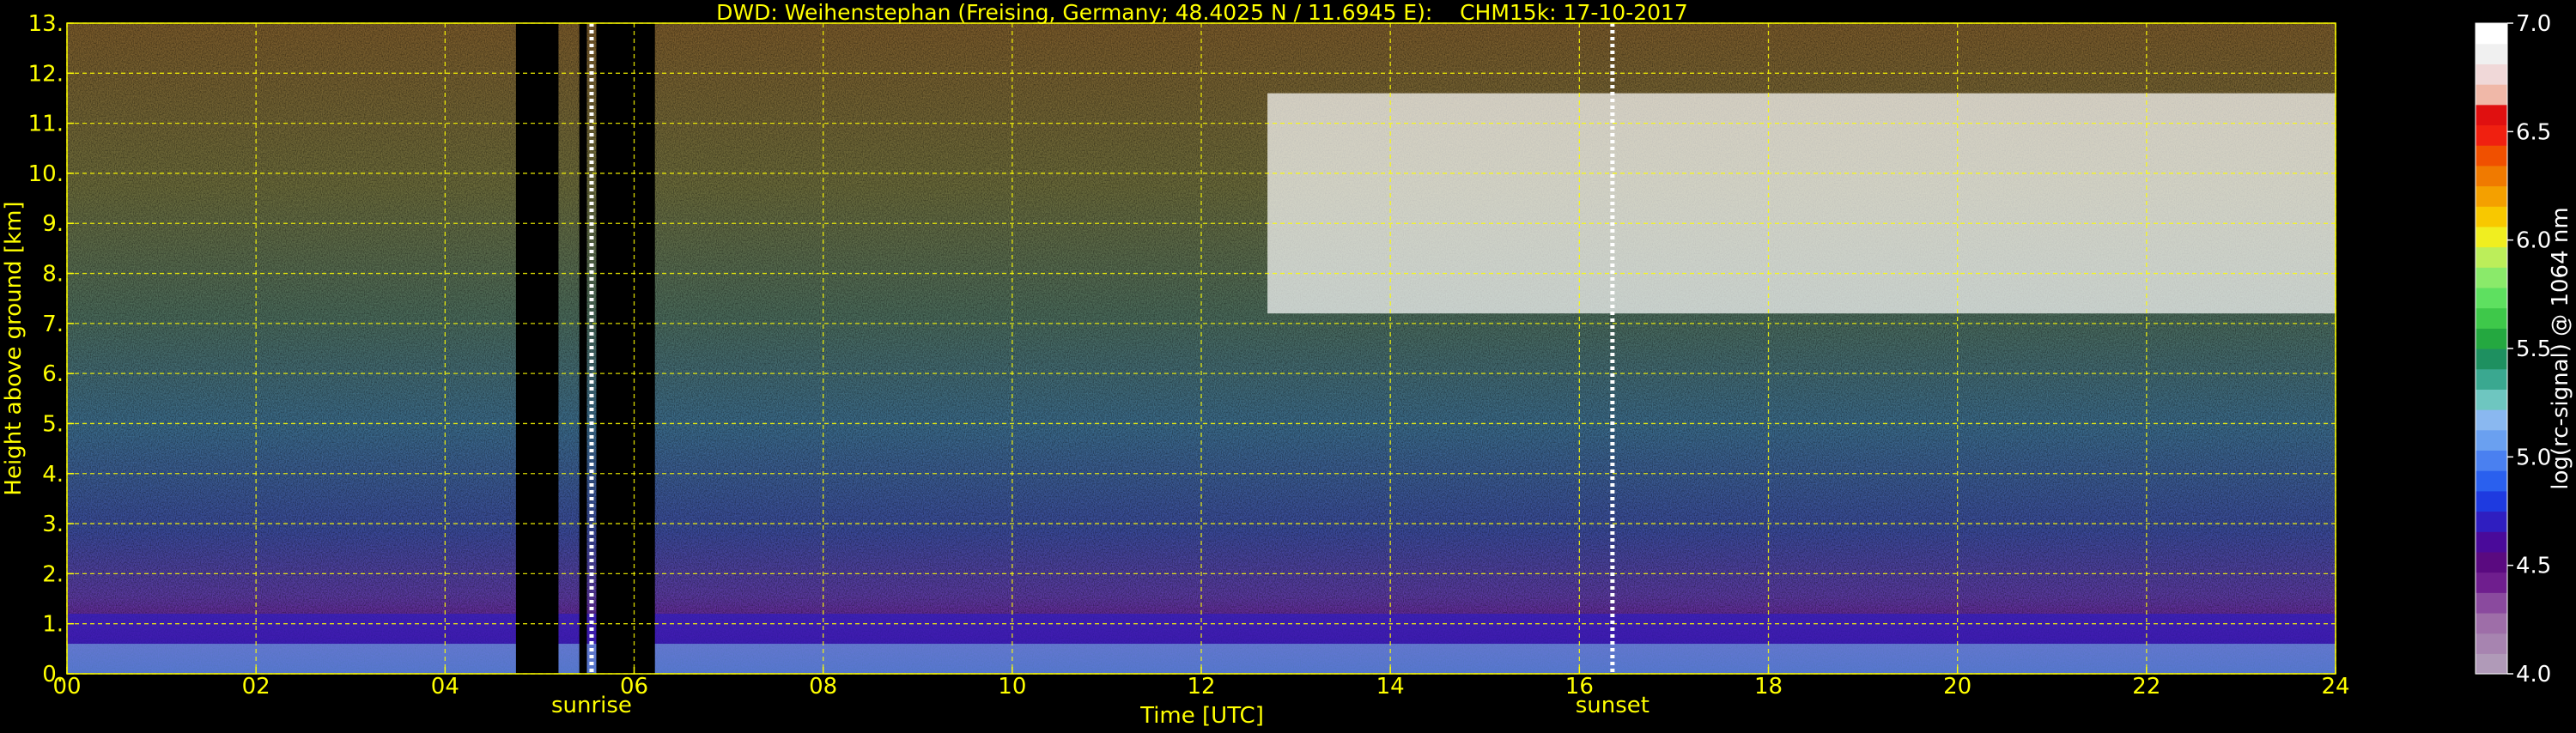 The image size is (2576, 733). I want to click on y-tick-label: 4., so click(53, 475).